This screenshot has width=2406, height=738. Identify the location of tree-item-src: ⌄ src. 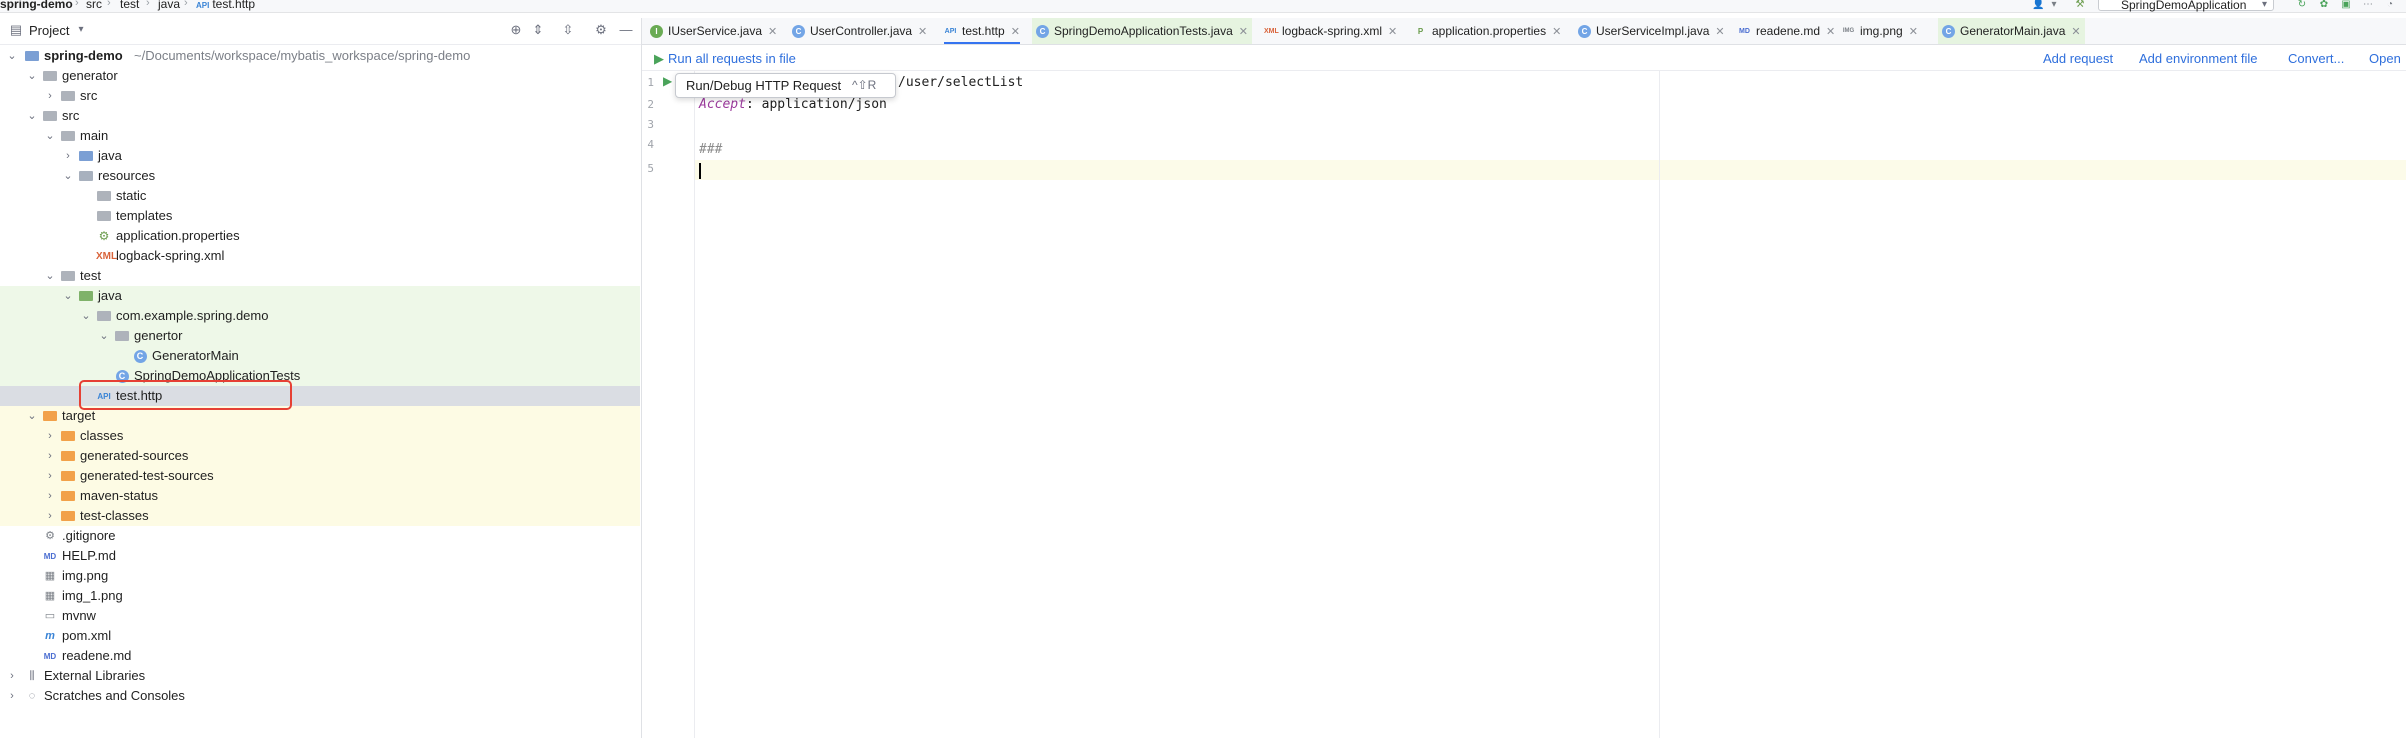
(320, 116).